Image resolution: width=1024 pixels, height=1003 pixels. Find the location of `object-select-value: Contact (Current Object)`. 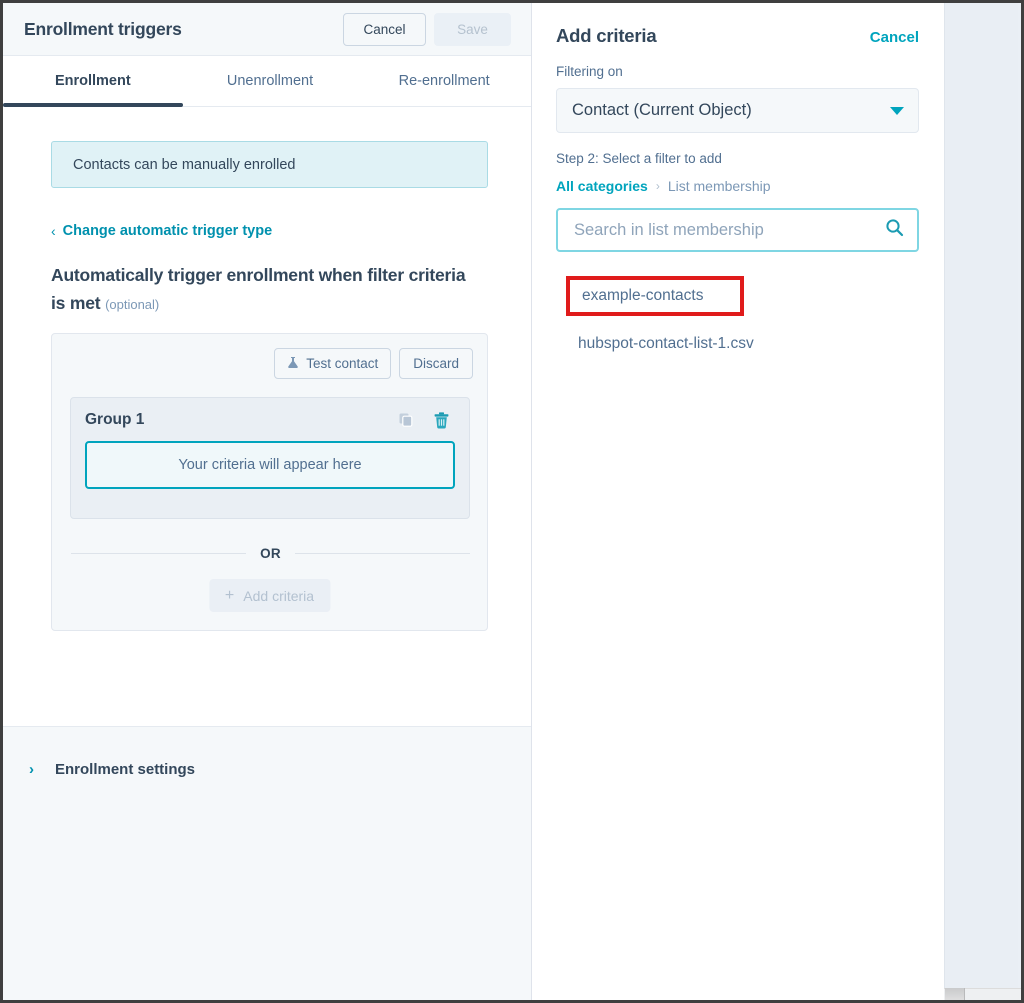

object-select-value: Contact (Current Object) is located at coordinates (662, 110).